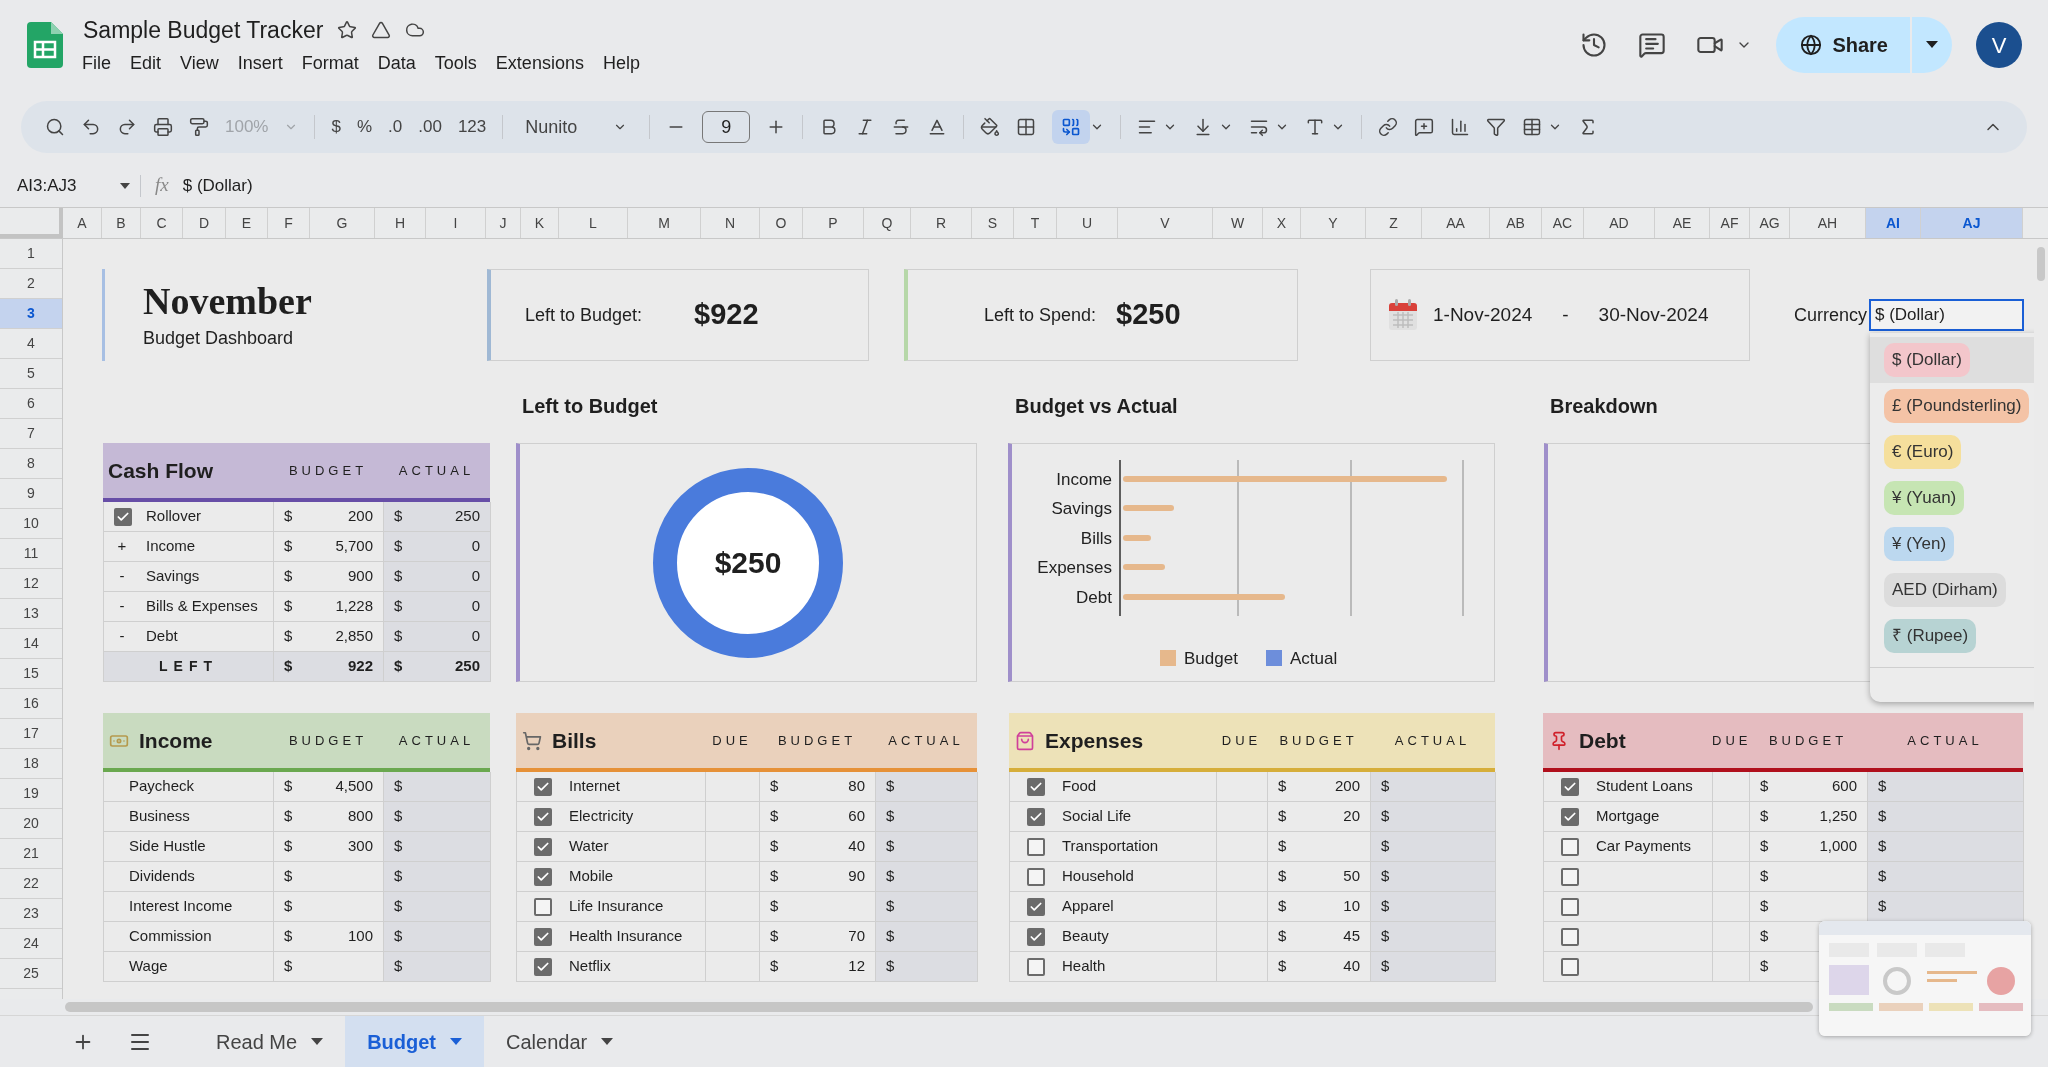  Describe the element at coordinates (990, 127) in the screenshot. I see `fill-color-icon` at that location.